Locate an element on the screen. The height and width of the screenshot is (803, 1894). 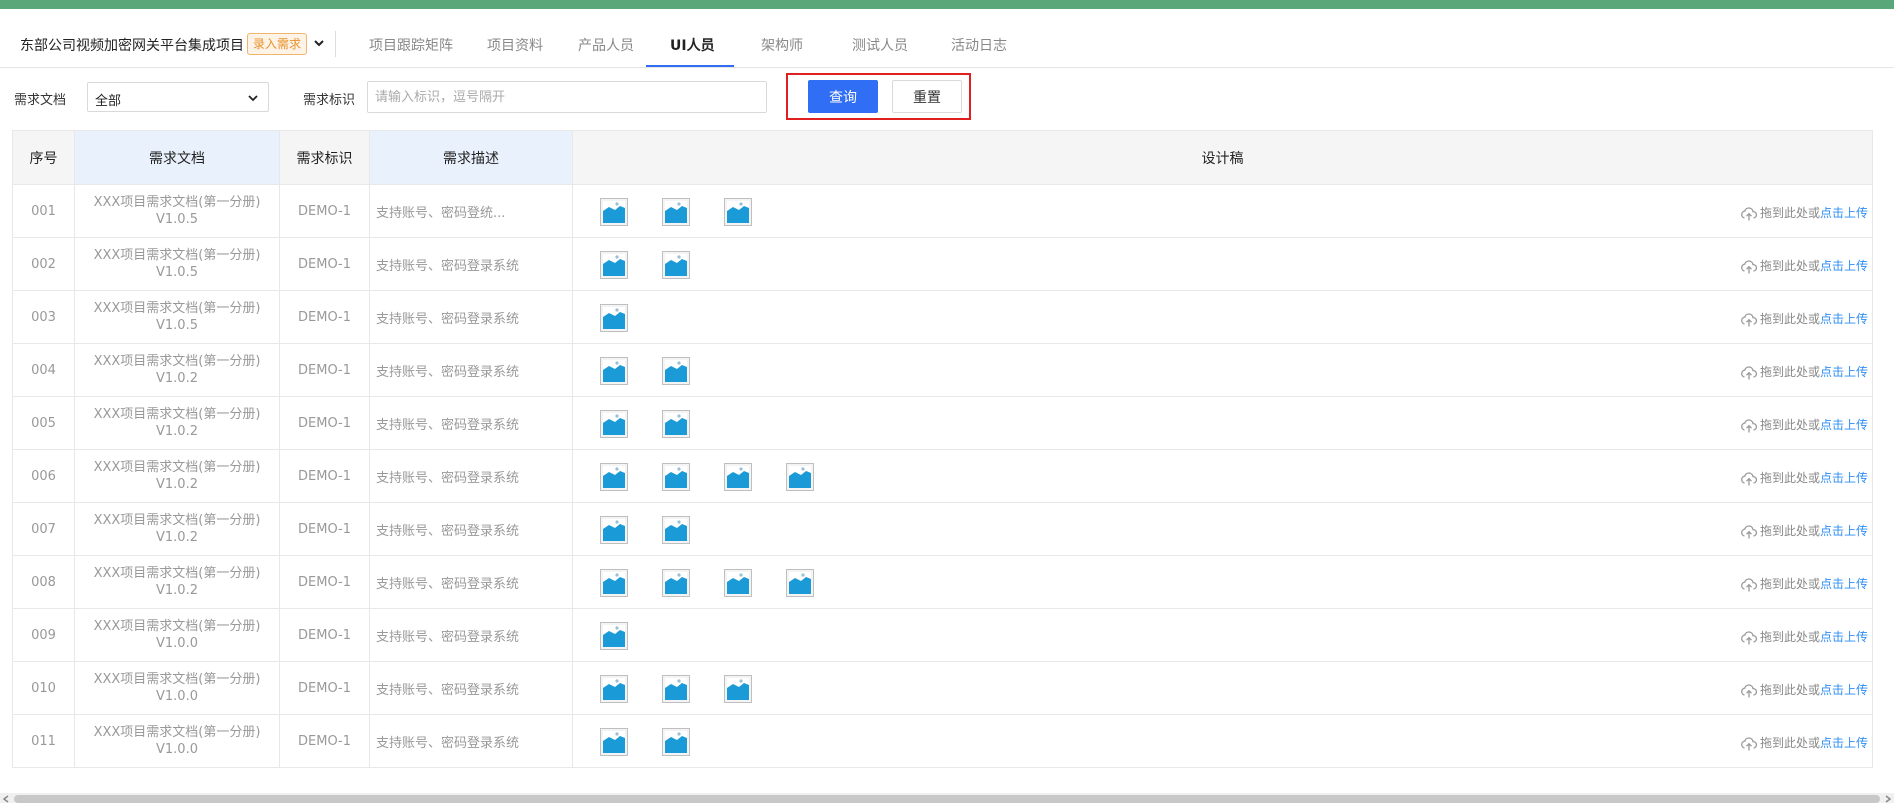
tab-test-staff: 测试人员 is located at coordinates (880, 45).